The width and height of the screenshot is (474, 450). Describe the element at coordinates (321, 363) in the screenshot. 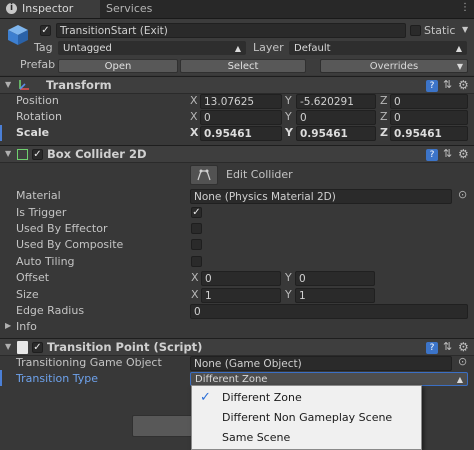

I see `transitioning-object-field: None (Game Object)` at that location.